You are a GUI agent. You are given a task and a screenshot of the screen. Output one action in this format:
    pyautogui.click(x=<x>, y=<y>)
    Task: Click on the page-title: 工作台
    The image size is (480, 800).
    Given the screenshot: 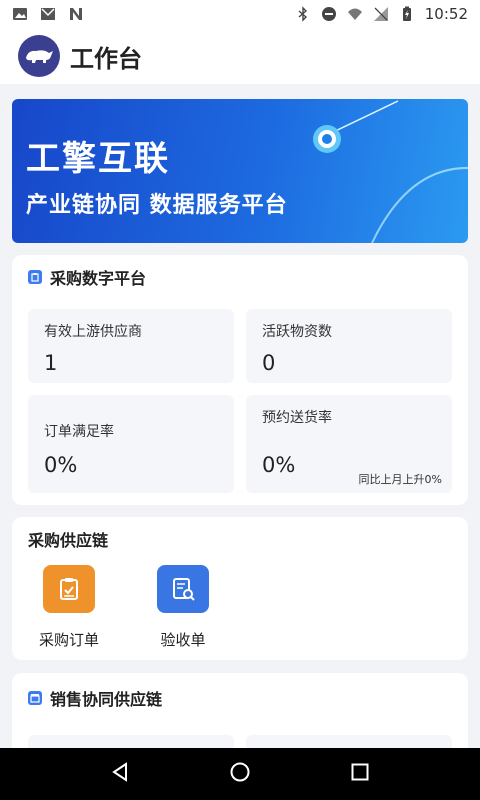 What is the action you would take?
    pyautogui.click(x=106, y=58)
    